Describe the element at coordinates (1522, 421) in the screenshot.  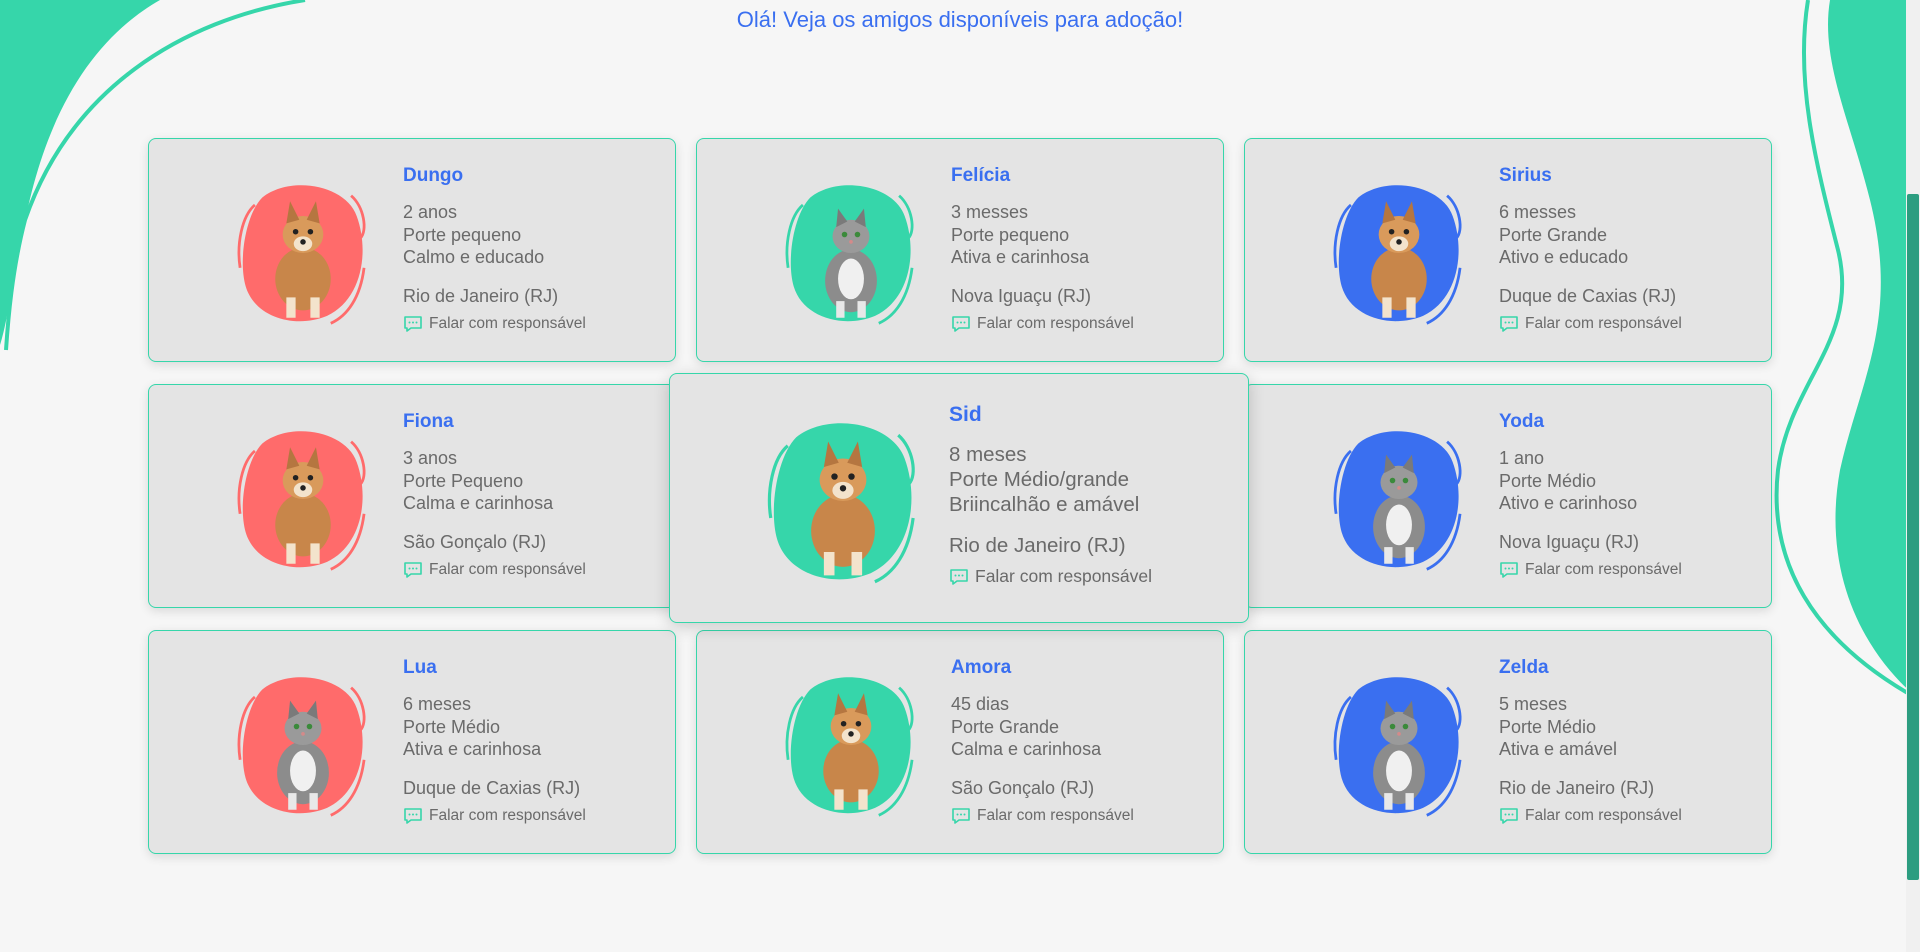
I see `pet-name: Yoda` at that location.